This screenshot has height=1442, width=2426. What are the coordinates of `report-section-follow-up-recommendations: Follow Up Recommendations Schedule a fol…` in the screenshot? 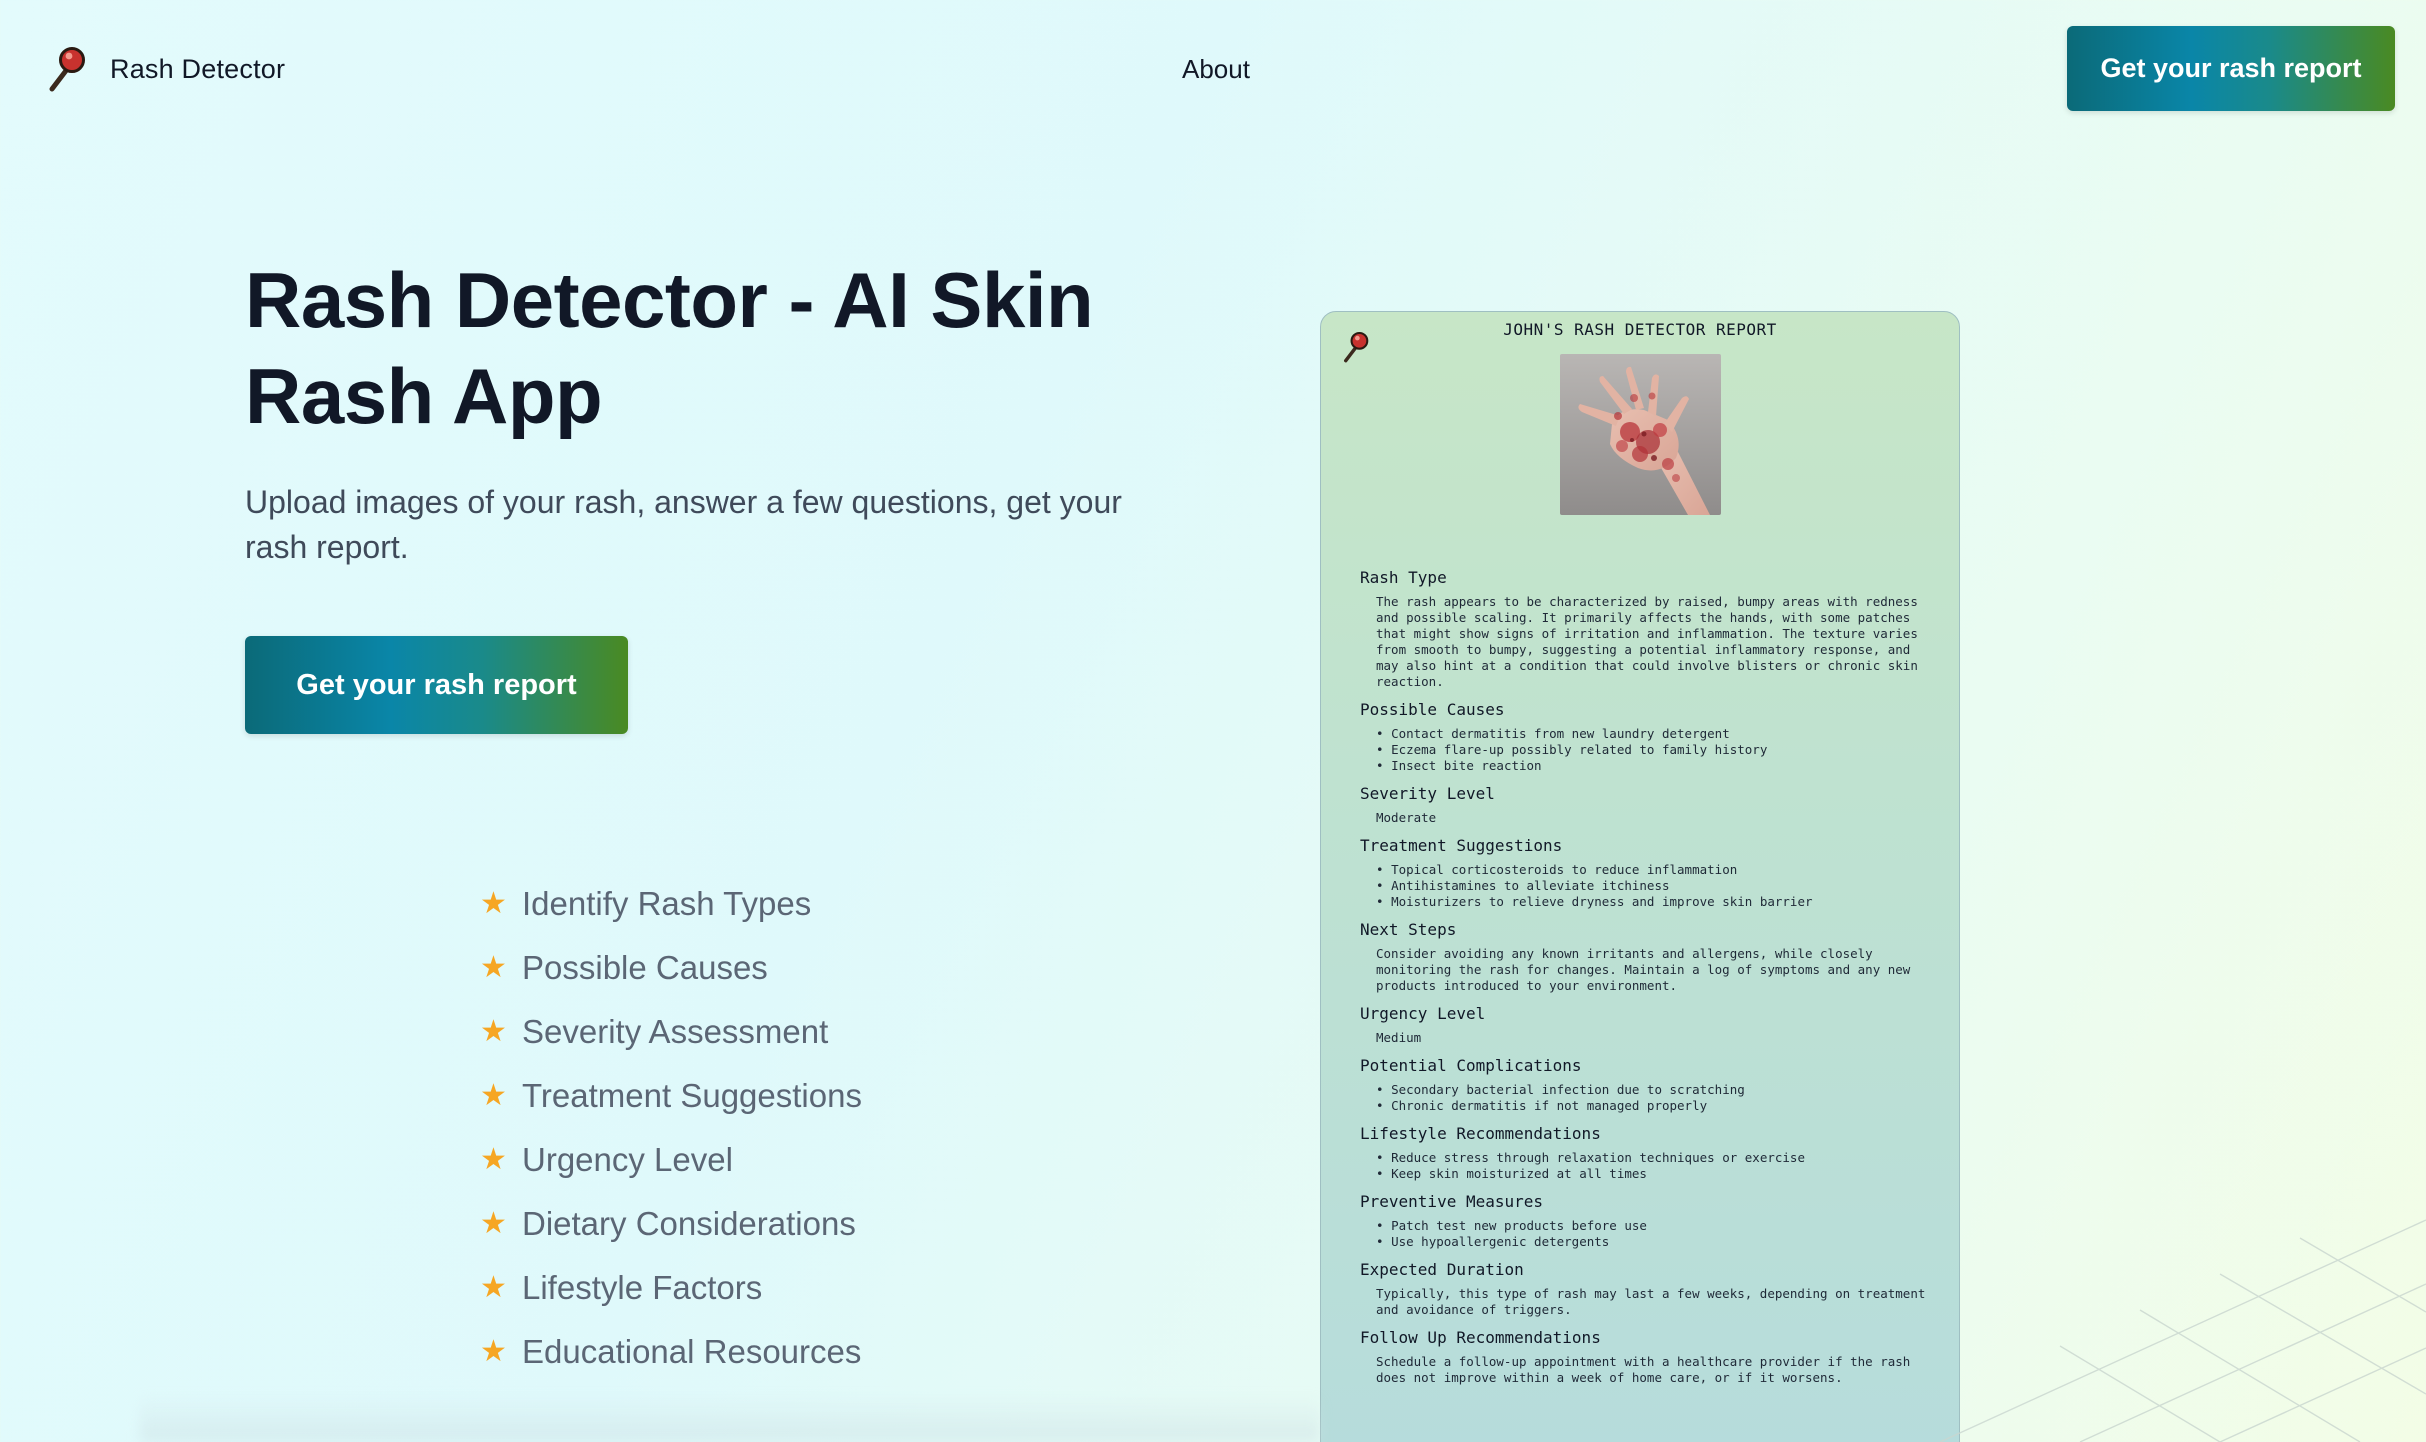 It's located at (1645, 1357).